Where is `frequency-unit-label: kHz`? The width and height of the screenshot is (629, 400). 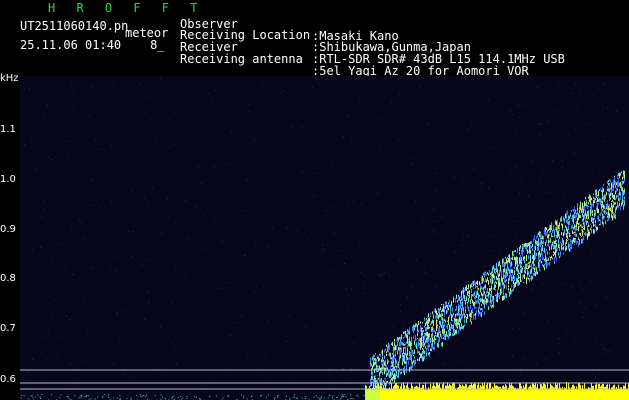 frequency-unit-label: kHz is located at coordinates (9, 78).